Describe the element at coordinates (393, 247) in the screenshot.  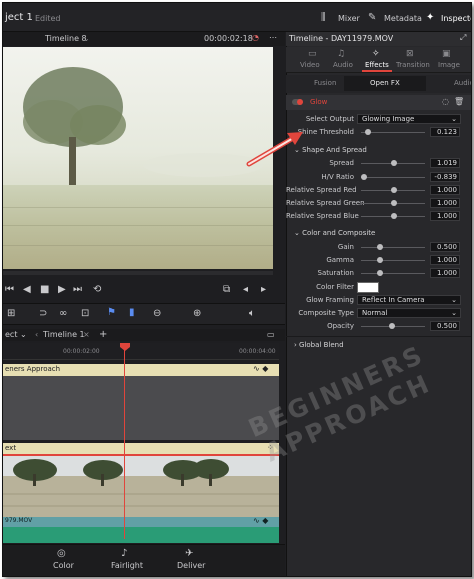
I see `gain-slider` at that location.